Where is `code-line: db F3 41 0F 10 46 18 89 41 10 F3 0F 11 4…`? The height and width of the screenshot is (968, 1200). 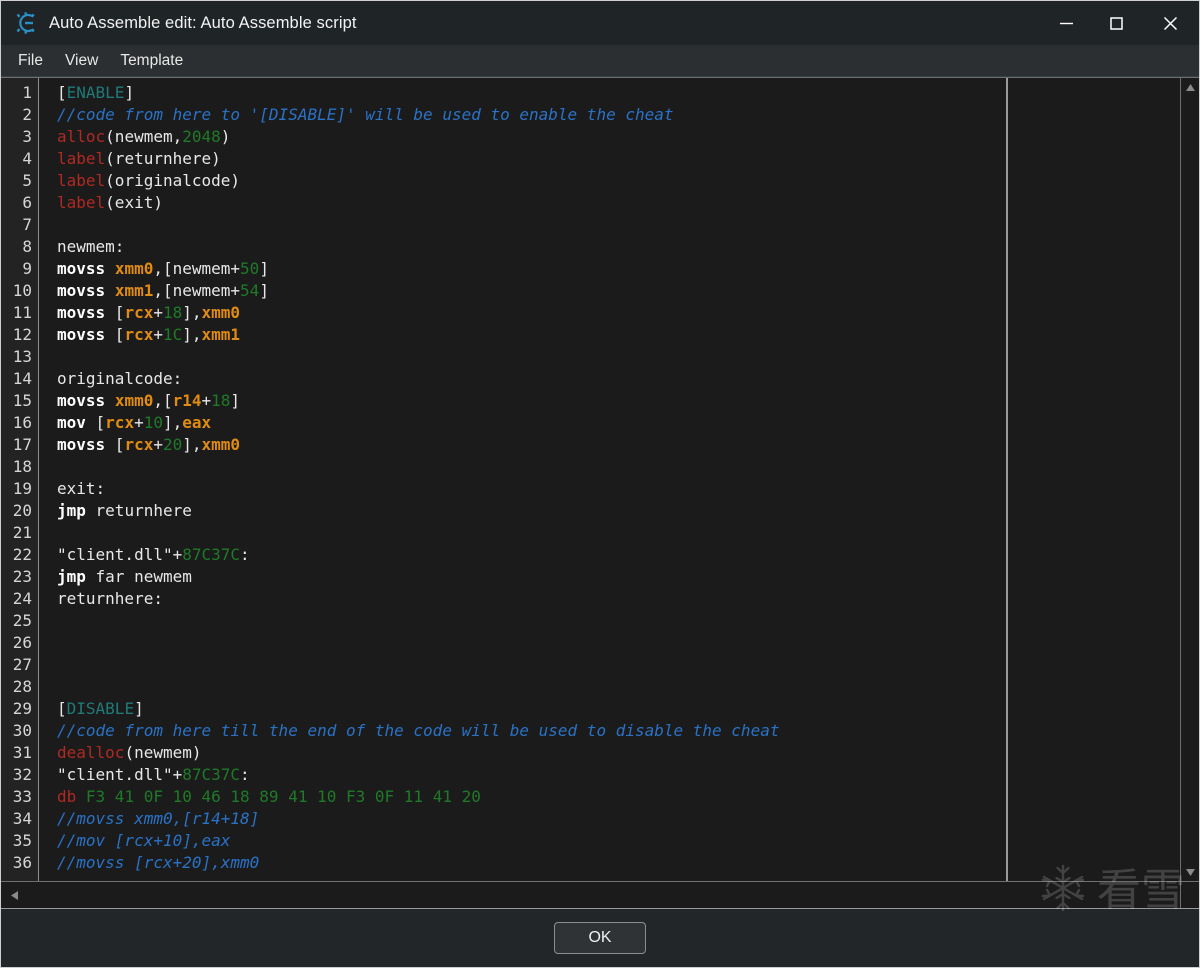
code-line: db F3 41 0F 10 46 18 89 41 10 F3 0F 11 4… is located at coordinates (269, 796).